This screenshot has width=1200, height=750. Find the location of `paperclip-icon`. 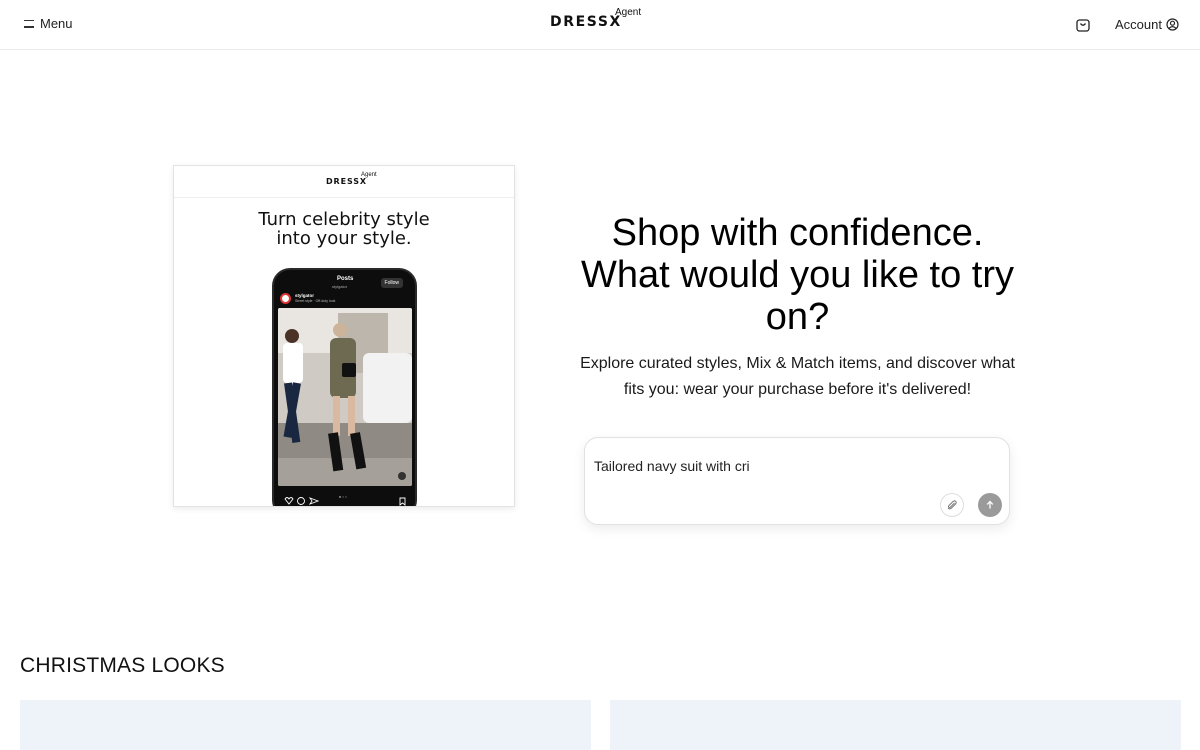

paperclip-icon is located at coordinates (952, 505).